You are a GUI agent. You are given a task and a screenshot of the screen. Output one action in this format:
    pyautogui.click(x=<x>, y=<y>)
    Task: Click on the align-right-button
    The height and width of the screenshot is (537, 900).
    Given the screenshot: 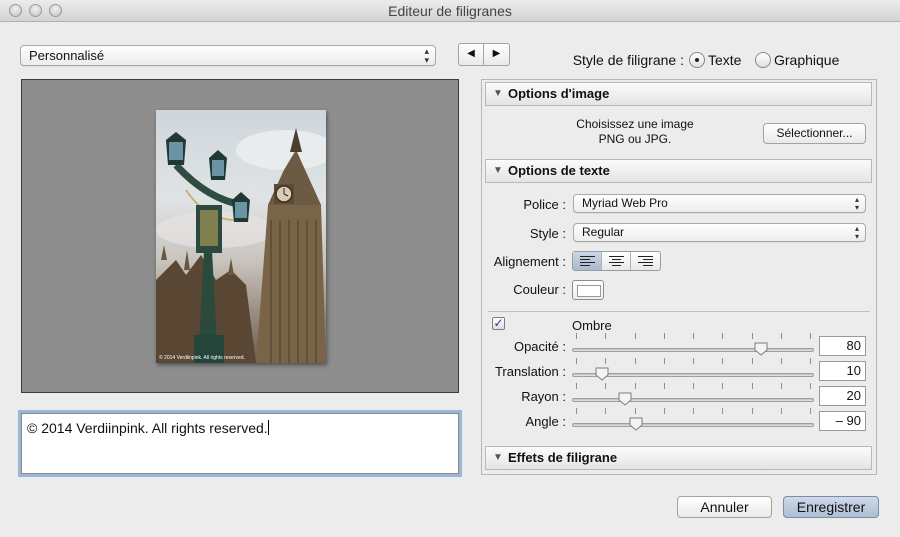 What is the action you would take?
    pyautogui.click(x=645, y=261)
    